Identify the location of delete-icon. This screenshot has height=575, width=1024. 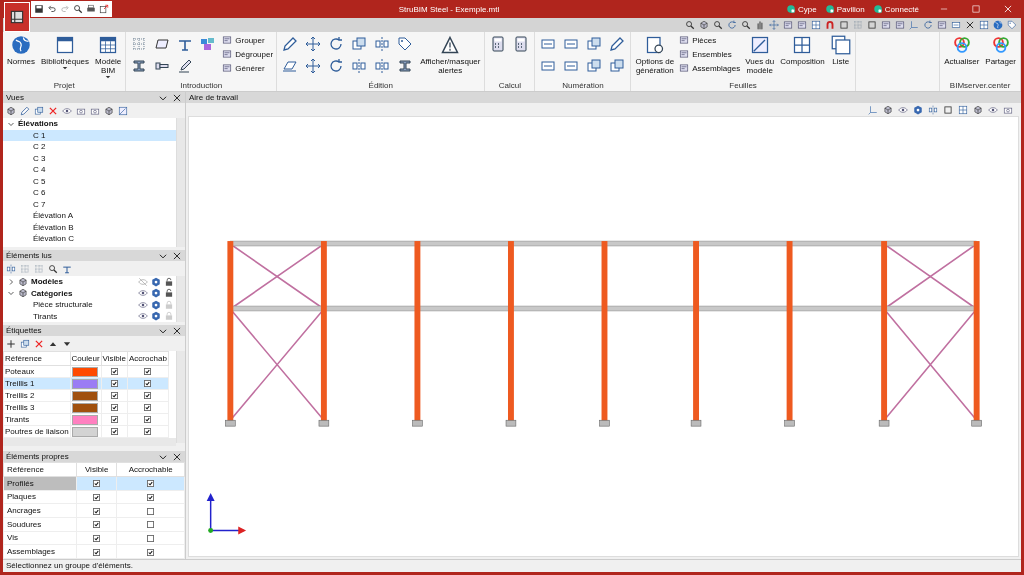
(53, 110).